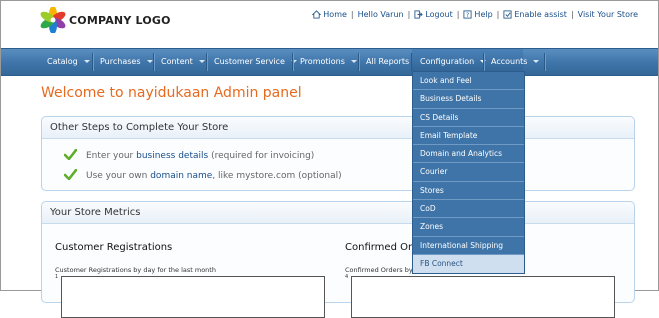 This screenshot has width=659, height=318. I want to click on nav-label: Configuration, so click(447, 61).